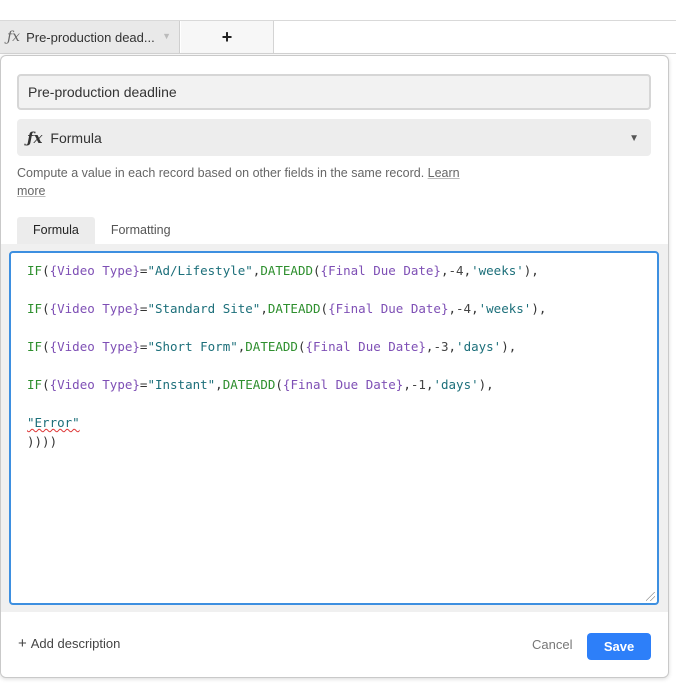  Describe the element at coordinates (75, 643) in the screenshot. I see `add-description-label: Add description` at that location.